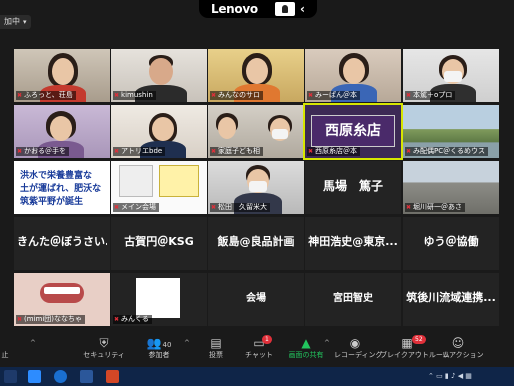 Image resolution: width=514 pixels, height=386 pixels. Describe the element at coordinates (446, 151) in the screenshot. I see `participant-name: ✖ み配偶PC＠くるめウス` at that location.